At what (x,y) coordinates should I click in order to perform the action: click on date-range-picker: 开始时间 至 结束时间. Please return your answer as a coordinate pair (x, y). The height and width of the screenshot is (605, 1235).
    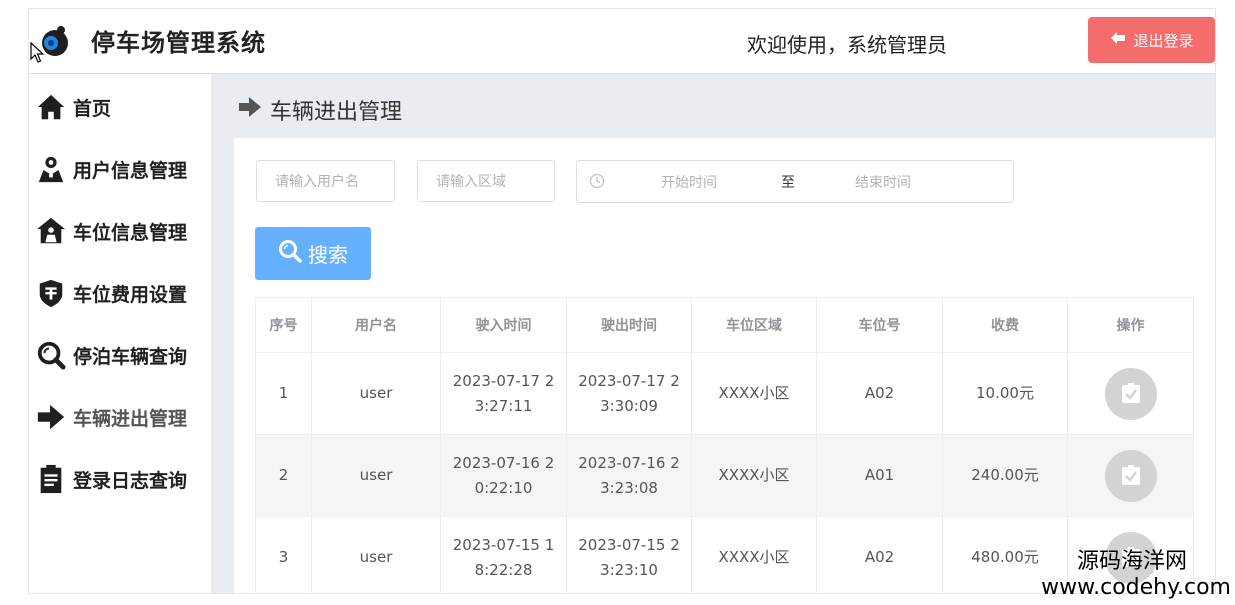
    Looking at the image, I should click on (795, 181).